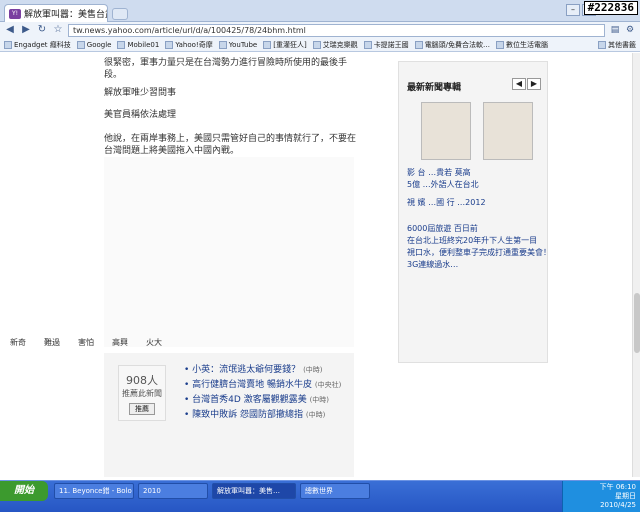 This screenshot has width=640, height=512. What do you see at coordinates (140, 115) in the screenshot?
I see `article-subheading: 美官員稱依法處理` at bounding box center [140, 115].